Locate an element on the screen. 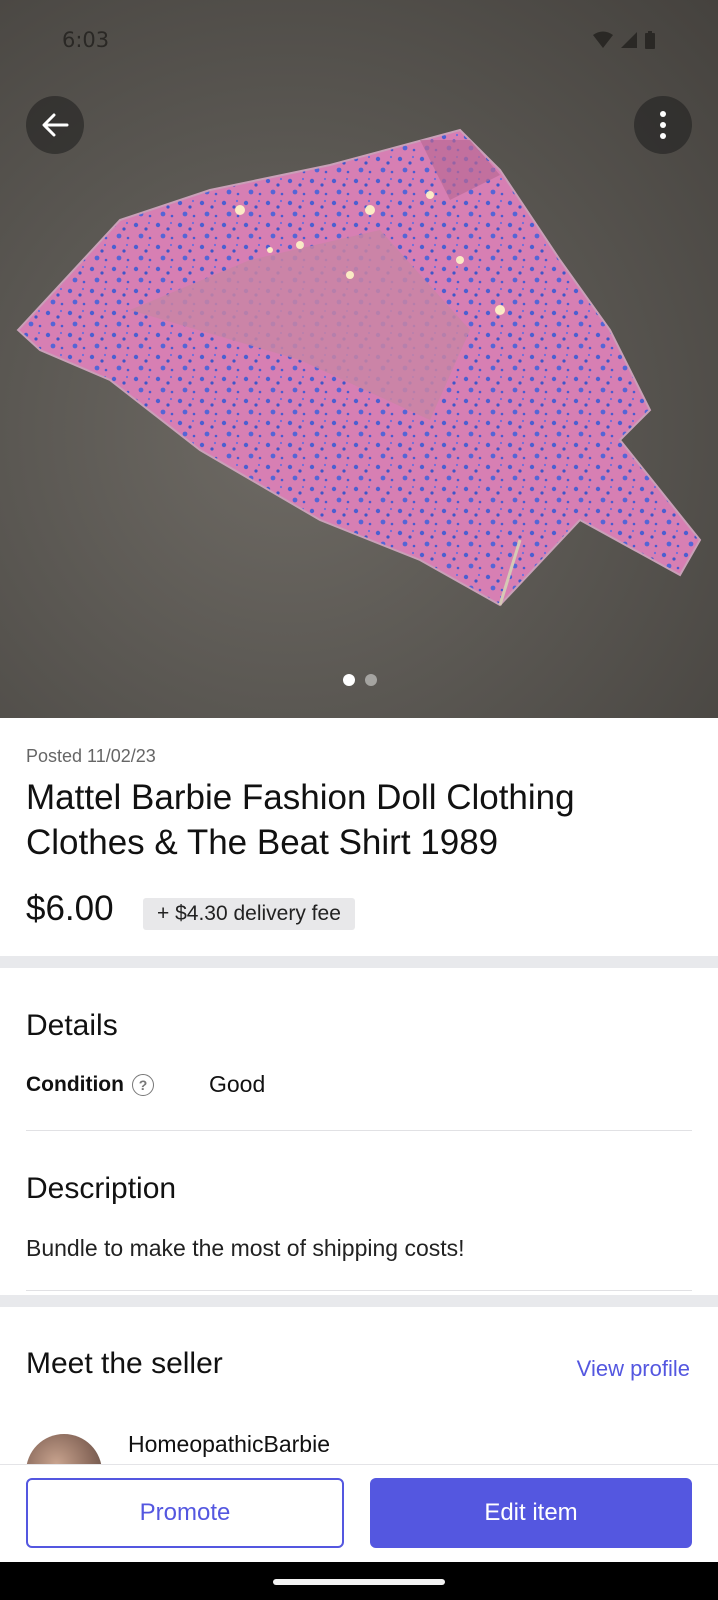  gallery-pagination is located at coordinates (360, 680).